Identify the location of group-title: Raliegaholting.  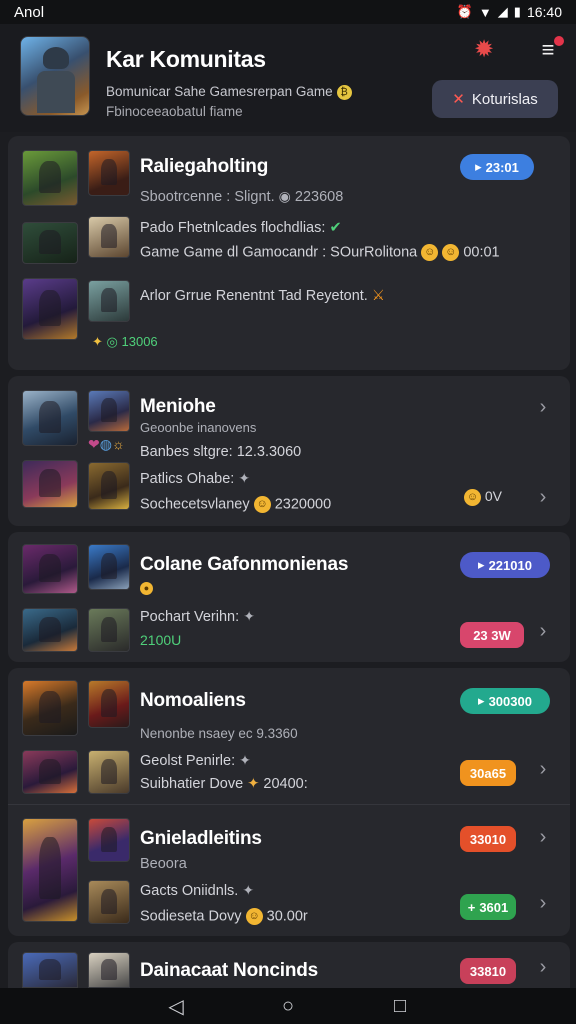
(204, 166).